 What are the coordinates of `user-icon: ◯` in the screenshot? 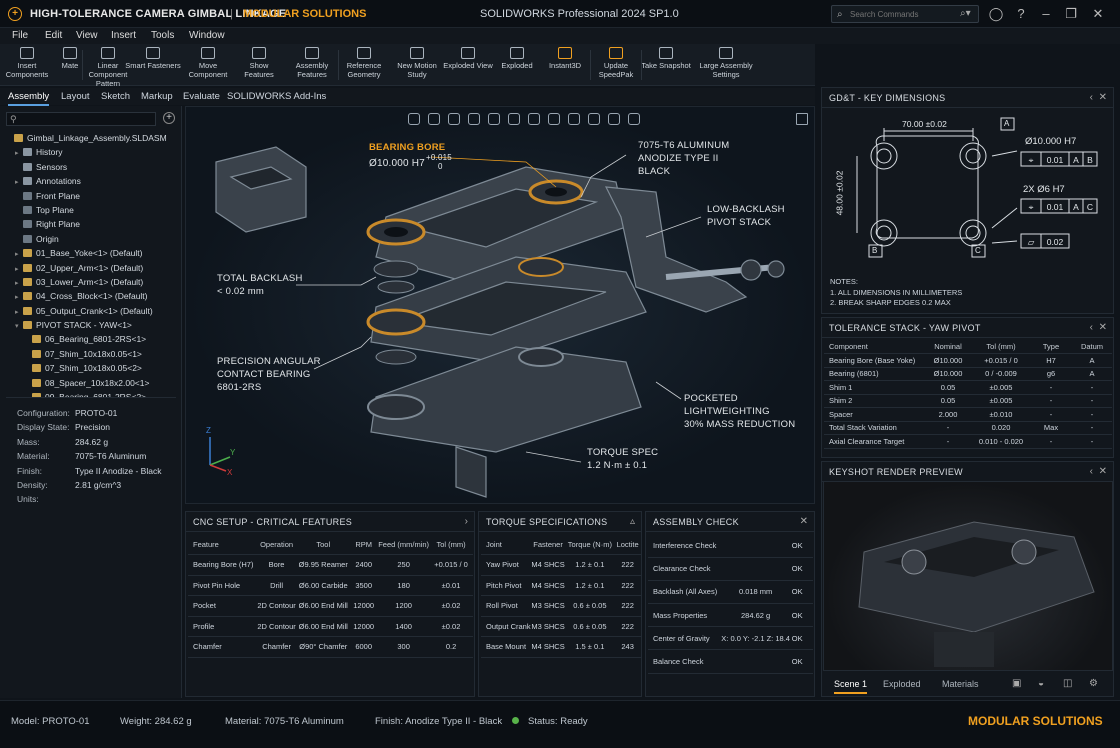 It's located at (996, 14).